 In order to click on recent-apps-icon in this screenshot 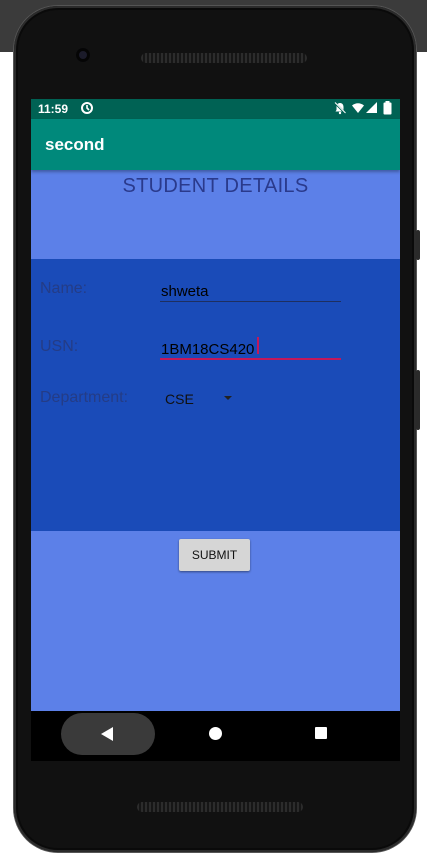, I will do `click(321, 733)`.